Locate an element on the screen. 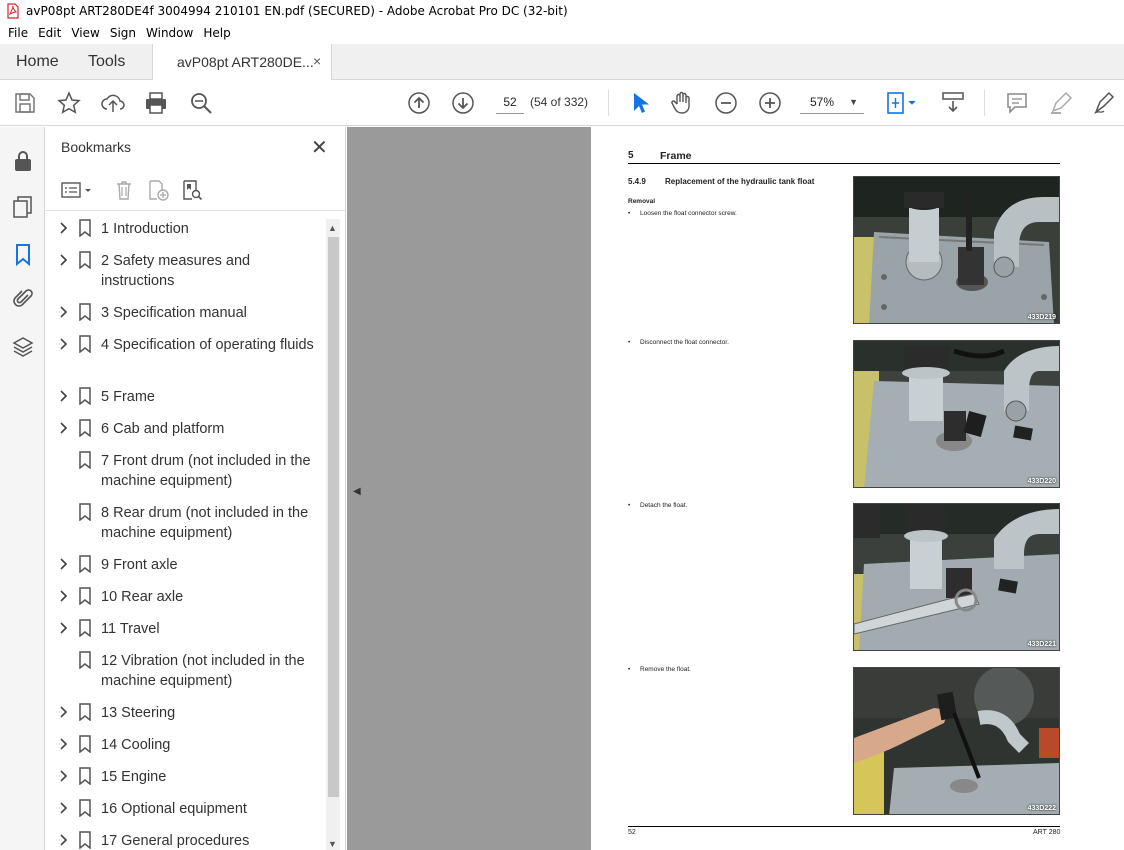 This screenshot has height=850, width=1124. print-icon is located at coordinates (156, 103).